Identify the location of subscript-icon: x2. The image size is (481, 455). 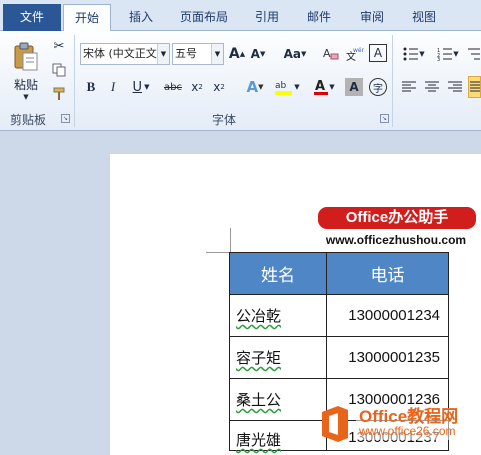
(197, 87).